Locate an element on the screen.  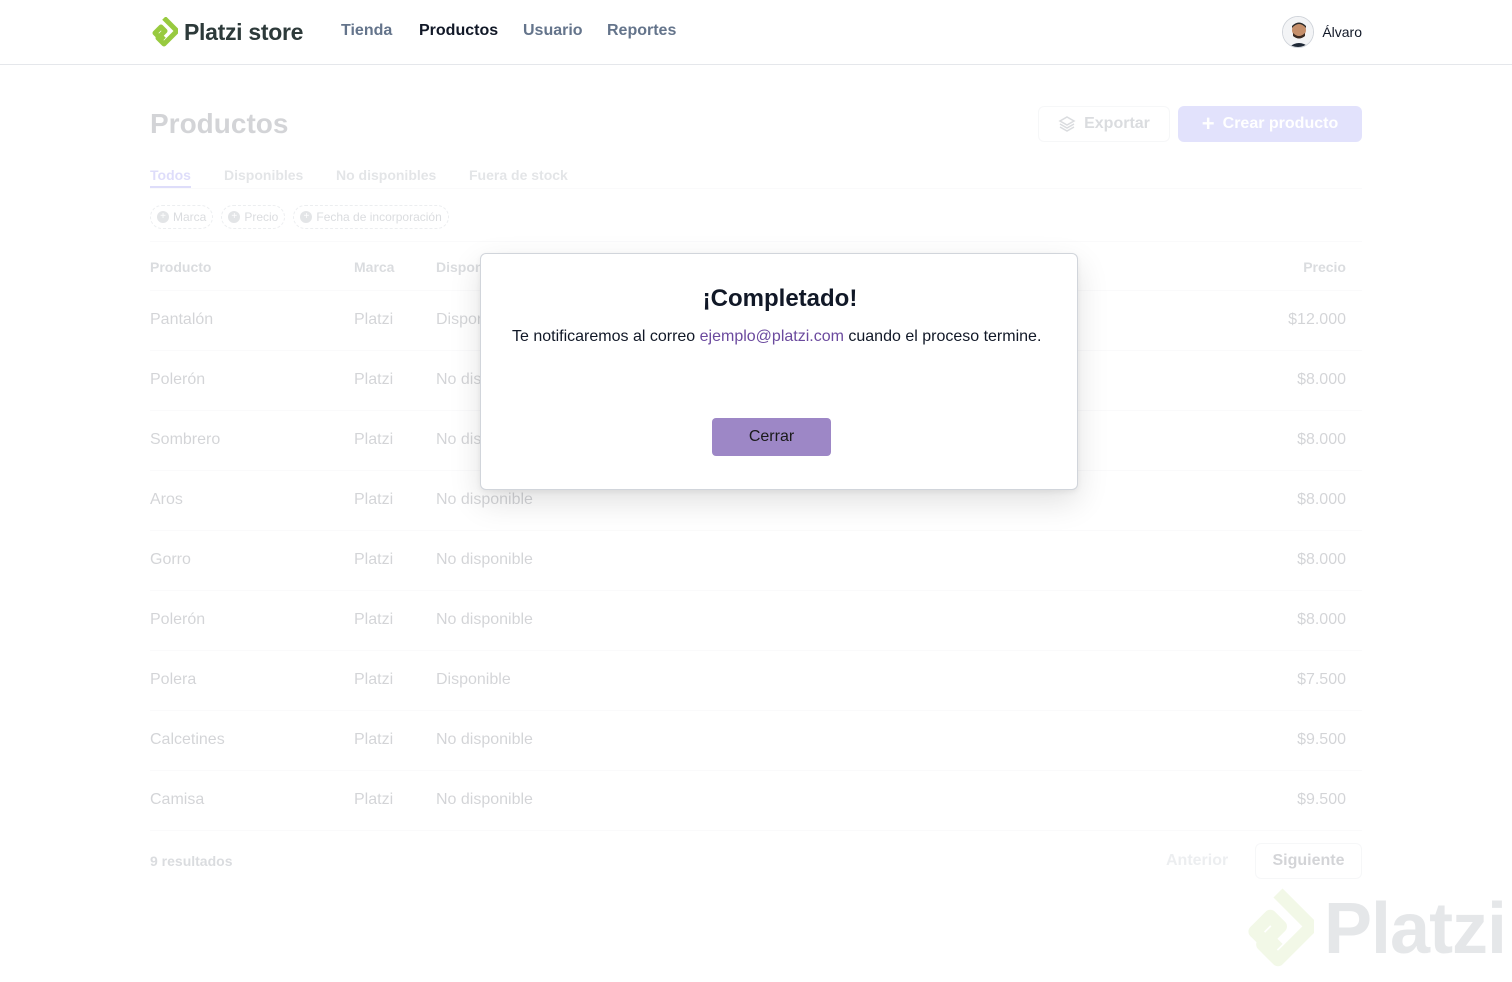
tab-fuera-de-stock: Fuera de stock is located at coordinates (518, 175).